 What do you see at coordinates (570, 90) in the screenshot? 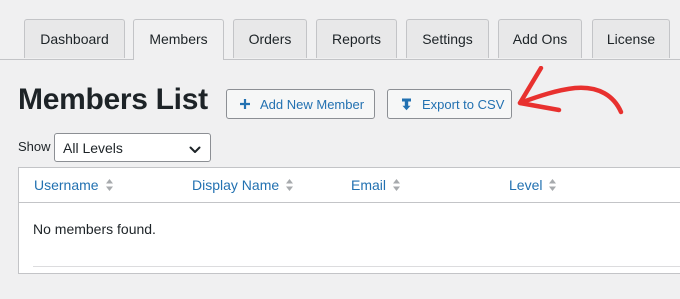
I see `red-arrow-icon` at bounding box center [570, 90].